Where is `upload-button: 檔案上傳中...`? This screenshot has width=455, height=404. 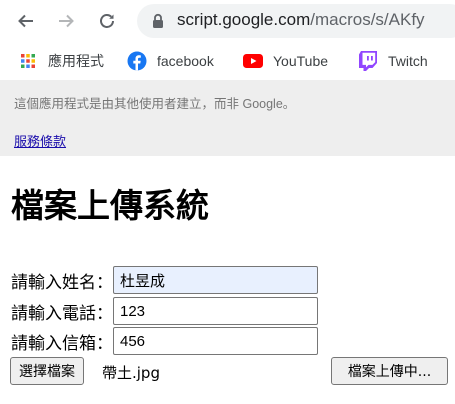 upload-button: 檔案上傳中... is located at coordinates (389, 371).